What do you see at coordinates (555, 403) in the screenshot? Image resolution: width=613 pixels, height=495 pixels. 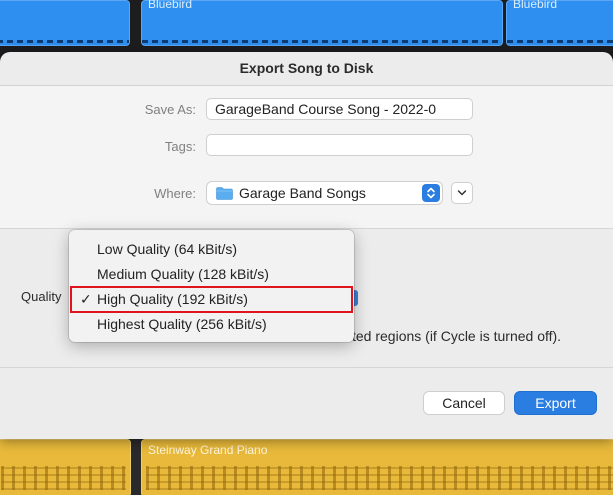 I see `export-button: Export` at bounding box center [555, 403].